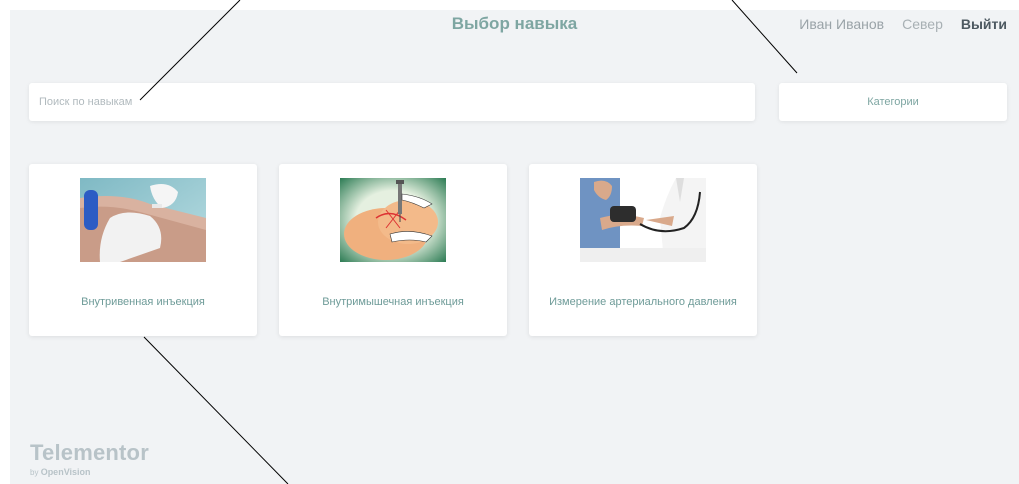 This screenshot has height=484, width=1019. I want to click on categories-button: Категории, so click(893, 102).